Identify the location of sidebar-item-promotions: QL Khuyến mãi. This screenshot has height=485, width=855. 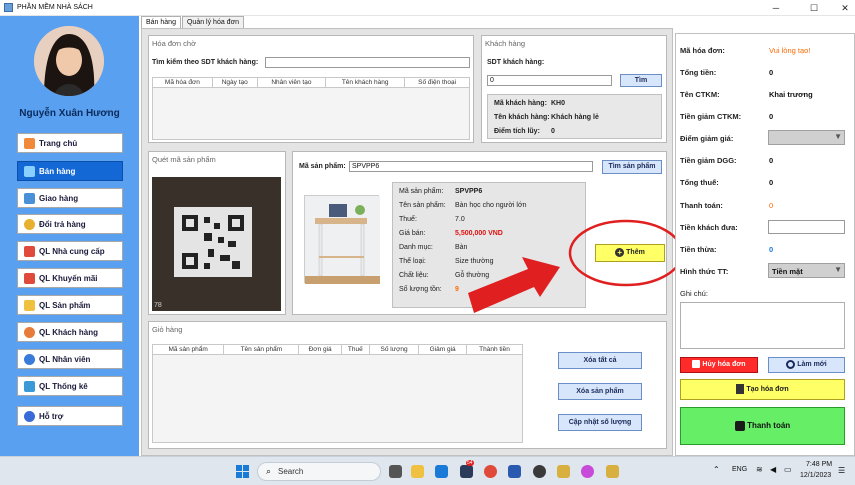
(70, 278).